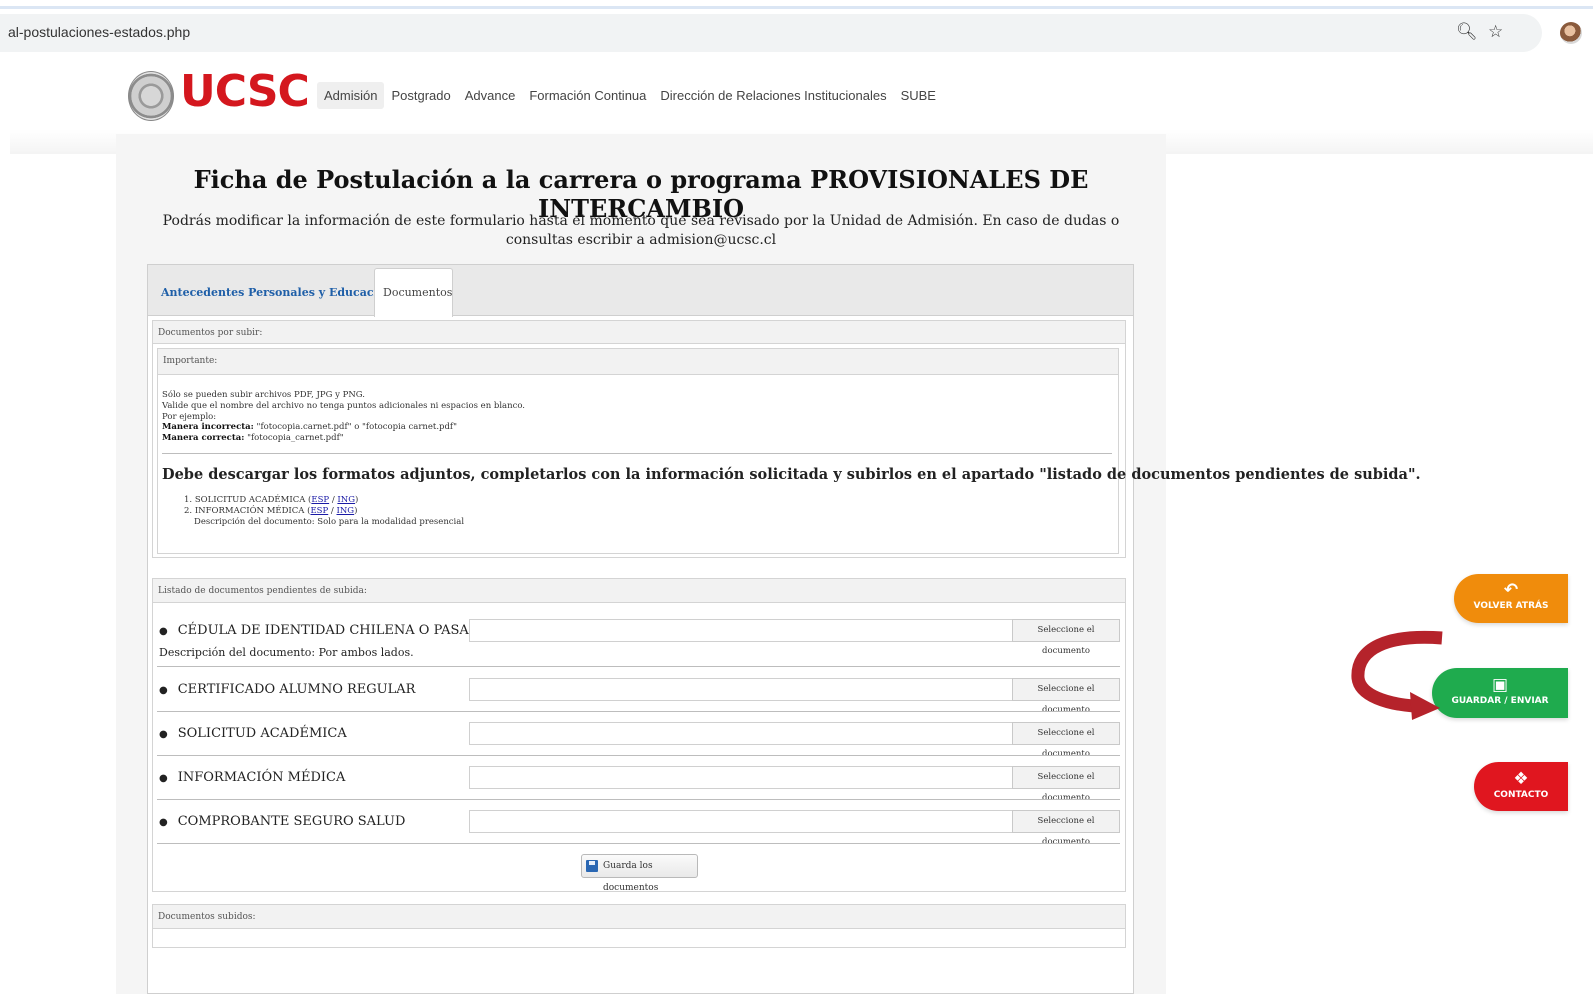  Describe the element at coordinates (918, 95) in the screenshot. I see `nav-sube: SUBE` at that location.